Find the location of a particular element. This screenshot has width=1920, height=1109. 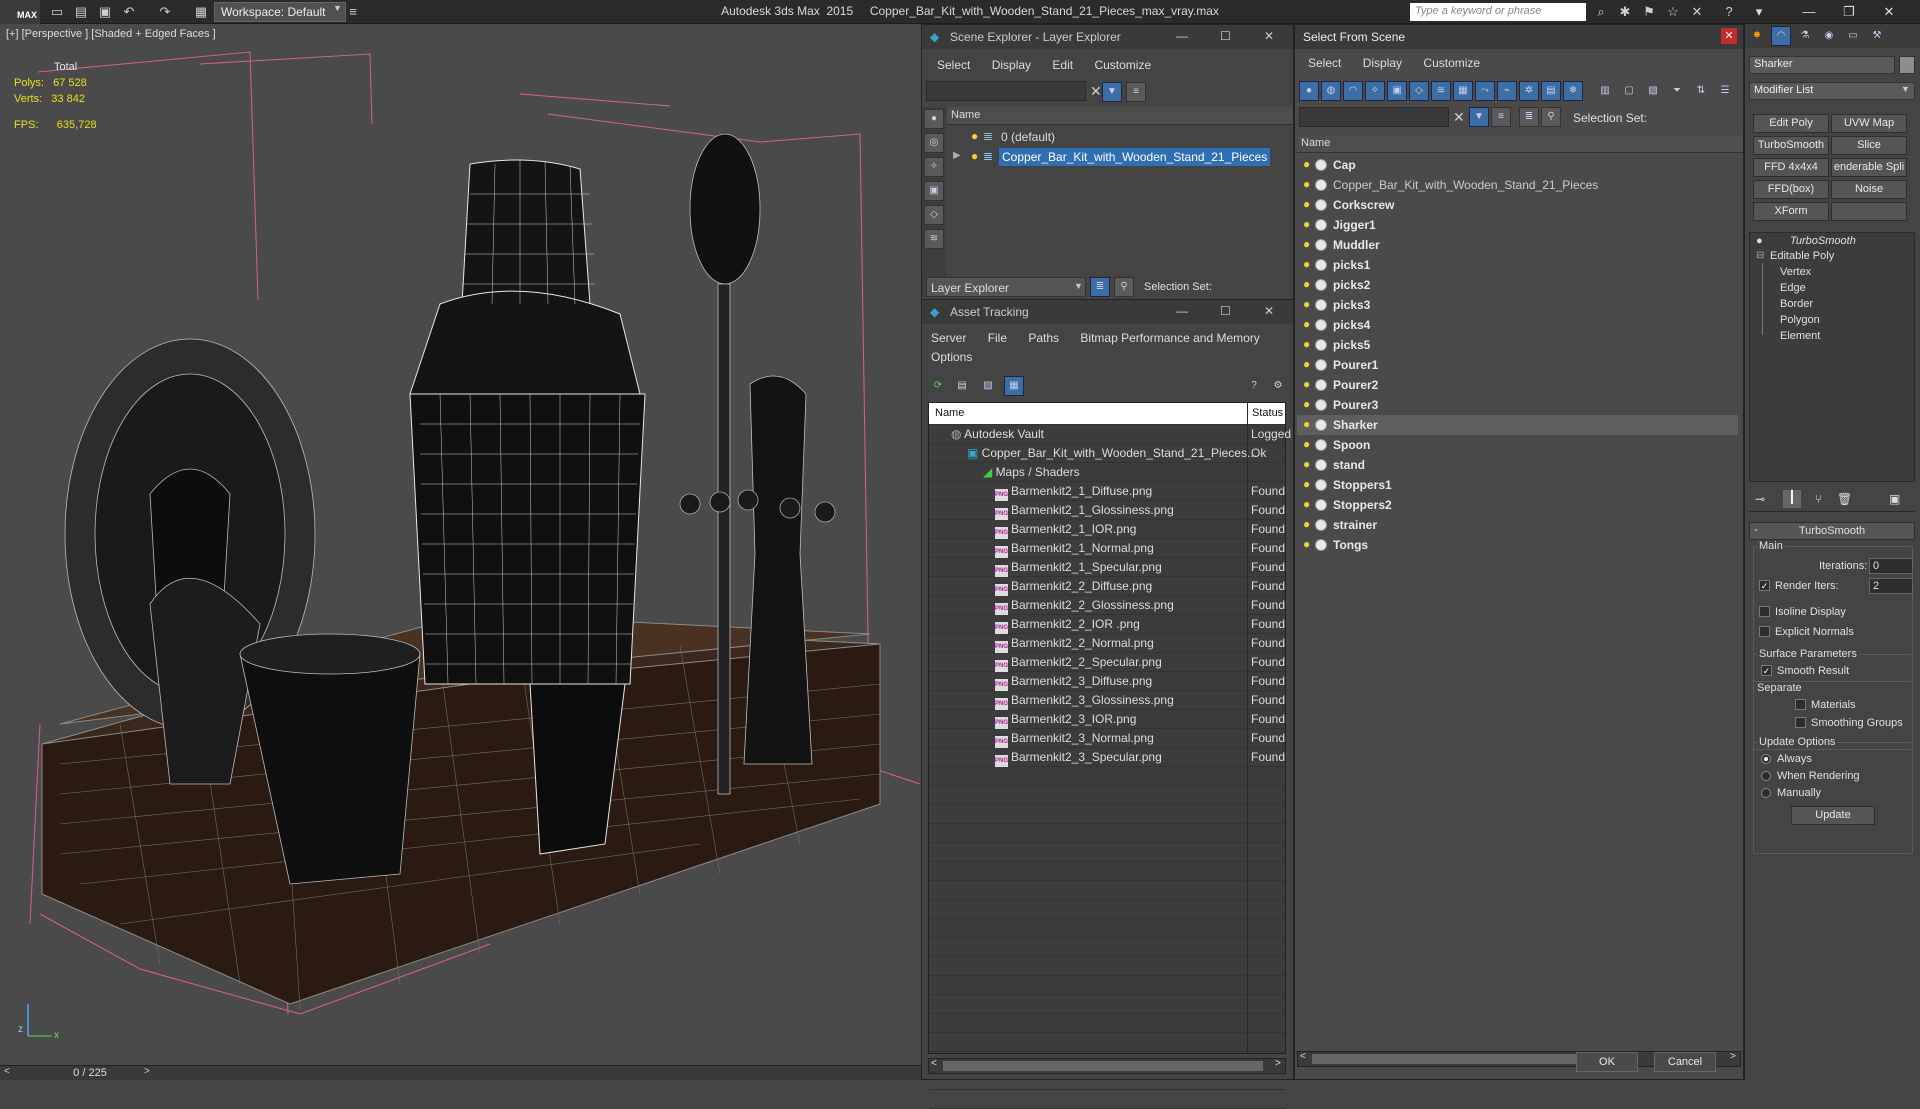

explorer-type-dropdown: Layer Explorer is located at coordinates (1006, 287).